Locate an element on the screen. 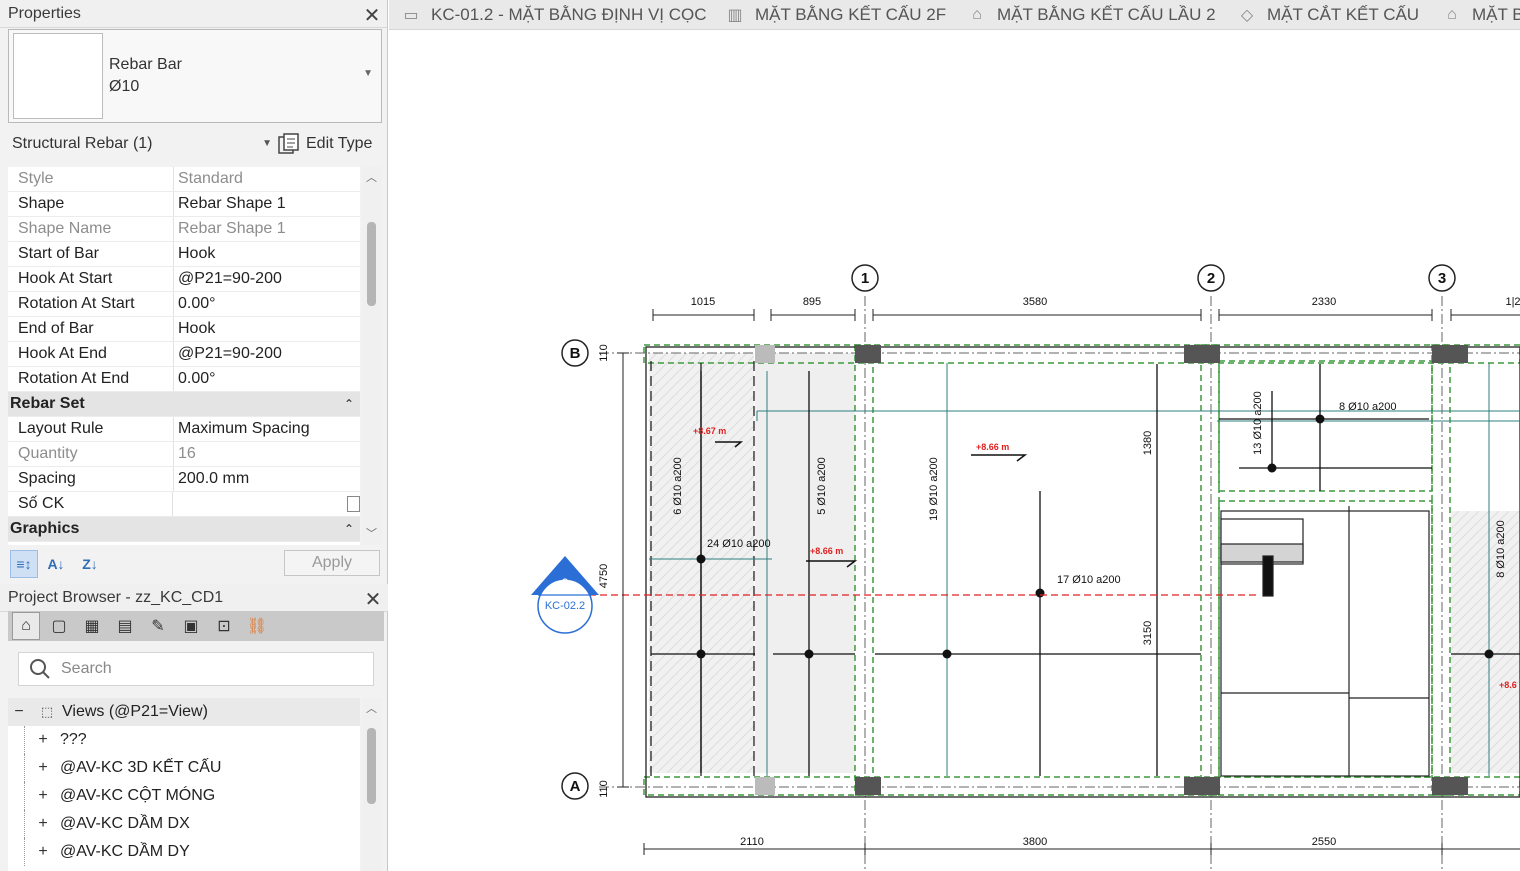  property-key: Style is located at coordinates (91, 179).